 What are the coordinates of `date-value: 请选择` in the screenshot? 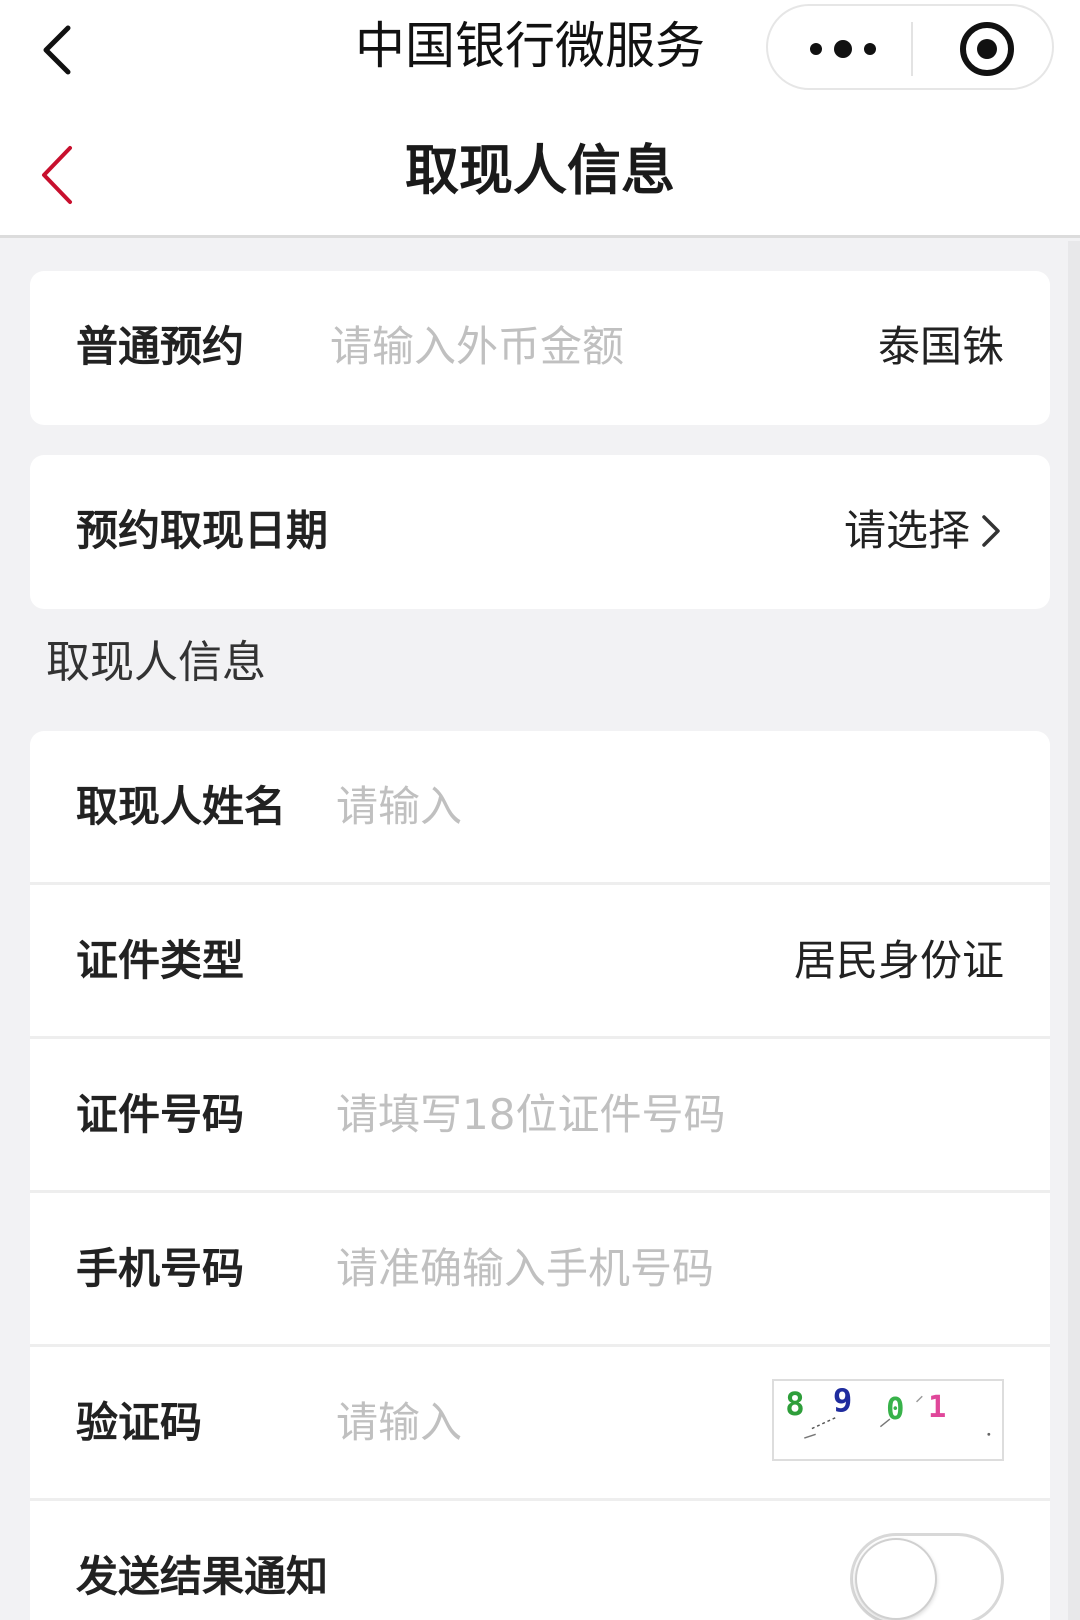 It's located at (924, 531).